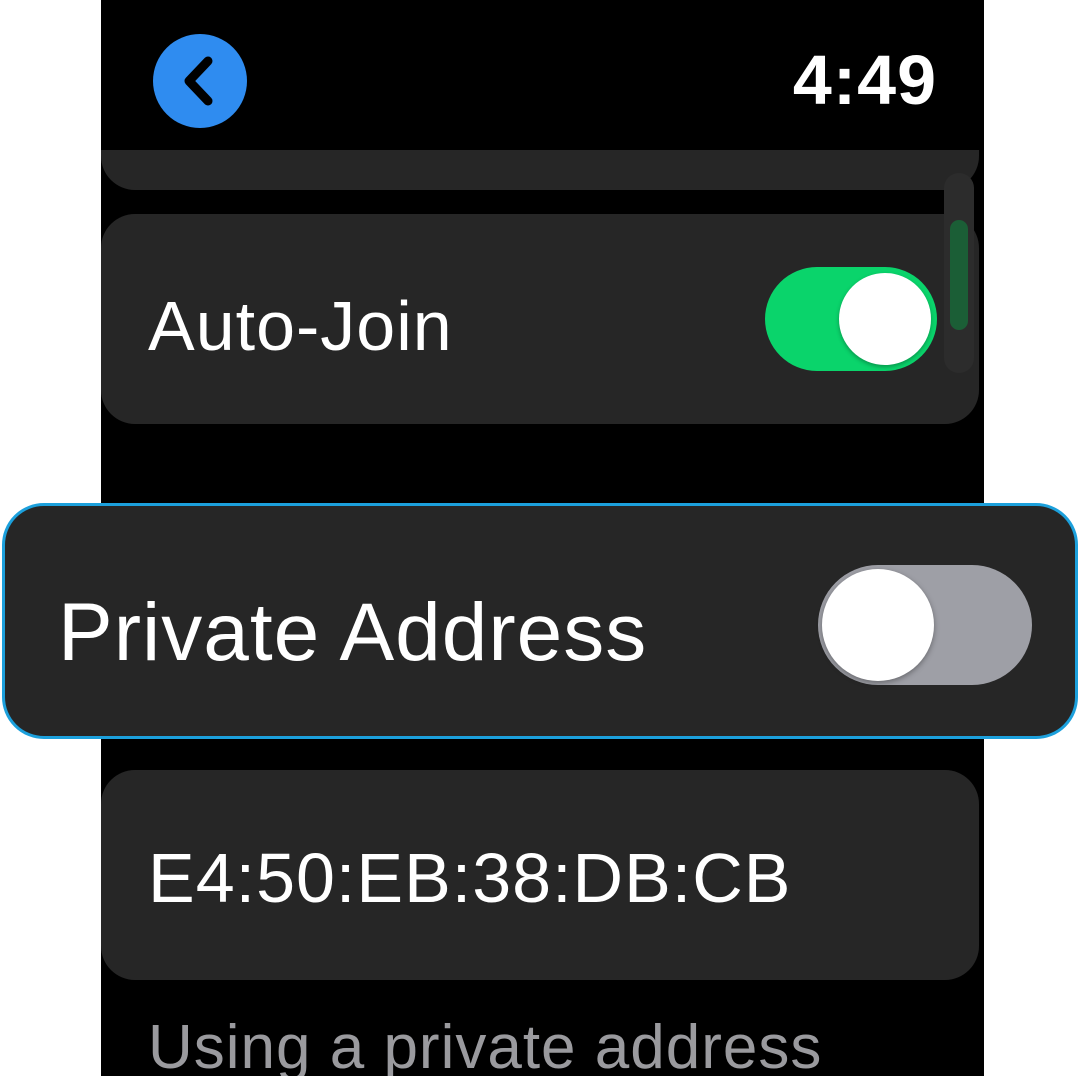 The image size is (1084, 1076). I want to click on private-address-toggle, so click(925, 625).